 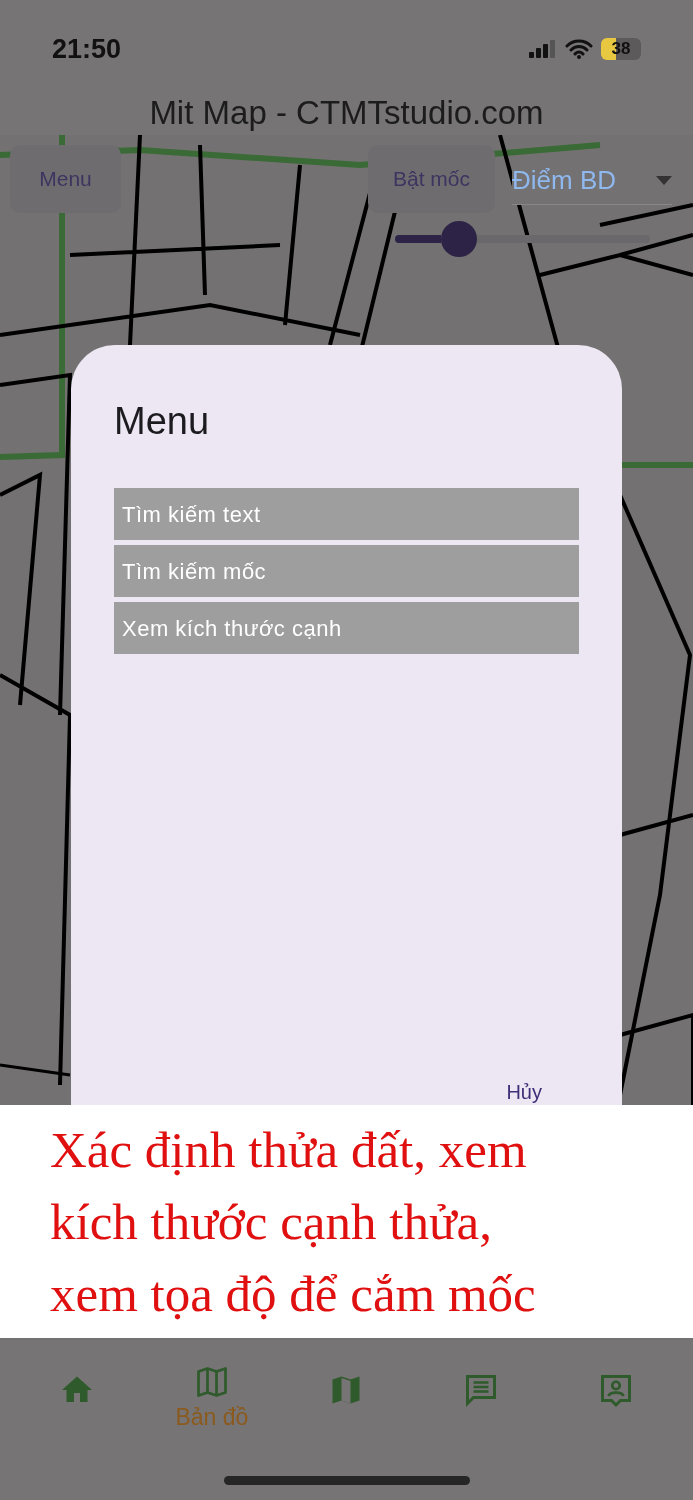 What do you see at coordinates (543, 49) in the screenshot?
I see `signal-icon` at bounding box center [543, 49].